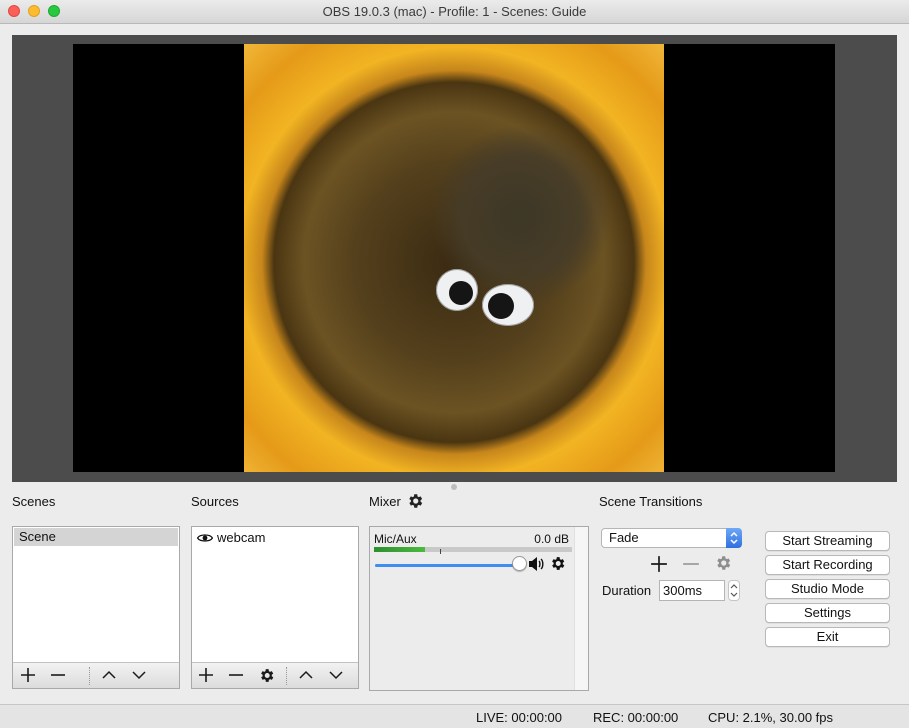 The width and height of the screenshot is (909, 728). I want to click on scene-item: Scene, so click(96, 537).